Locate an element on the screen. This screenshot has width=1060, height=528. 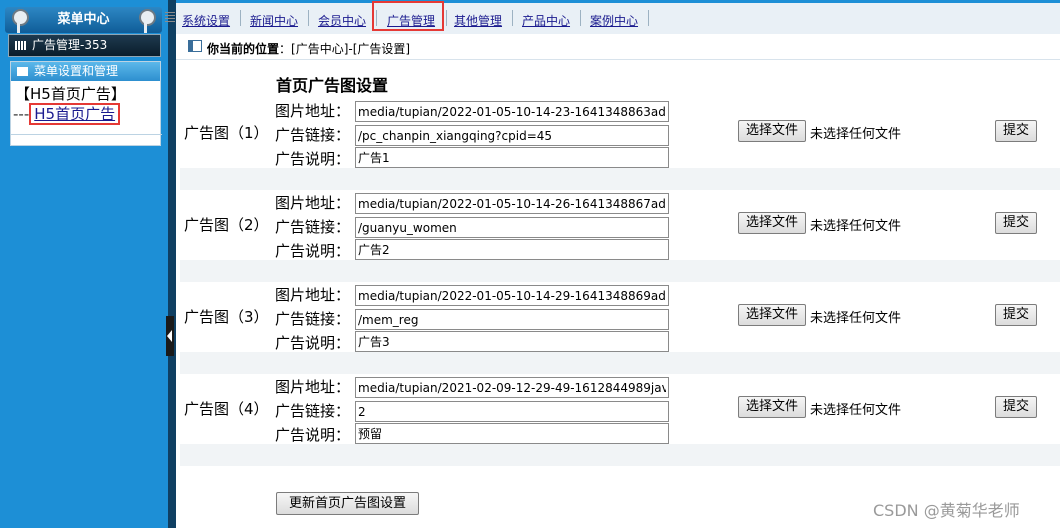
menu-item-row: --- H5首页广告 is located at coordinates (86, 114).